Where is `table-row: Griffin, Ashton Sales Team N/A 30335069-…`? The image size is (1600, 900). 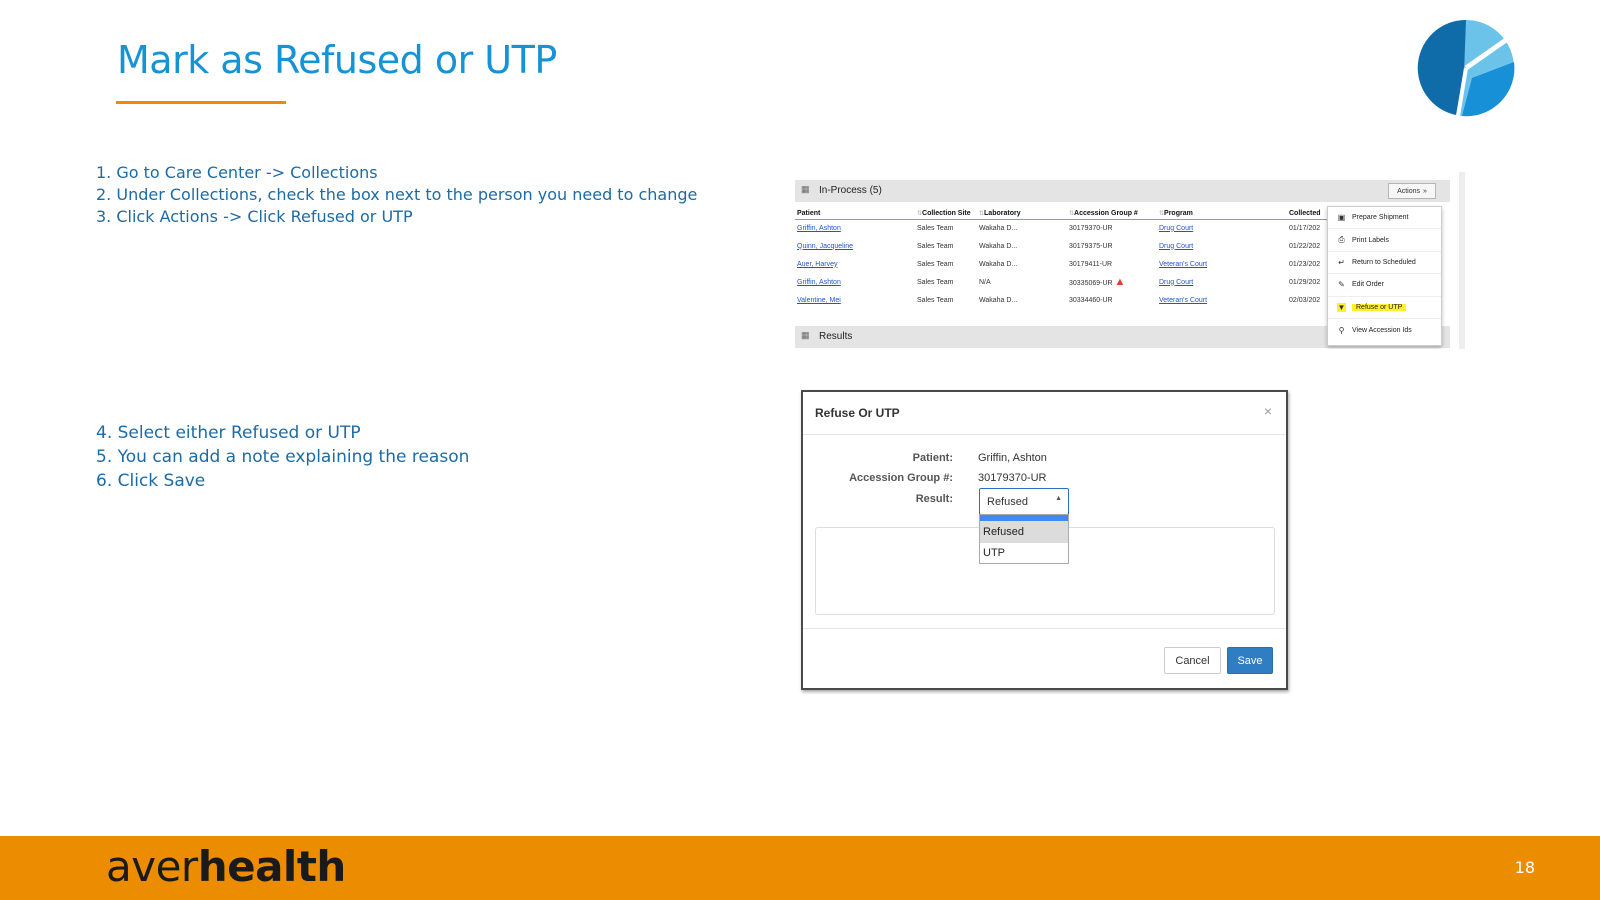
table-row: Griffin, Ashton Sales Team N/A 30335069-… is located at coordinates (1075, 282).